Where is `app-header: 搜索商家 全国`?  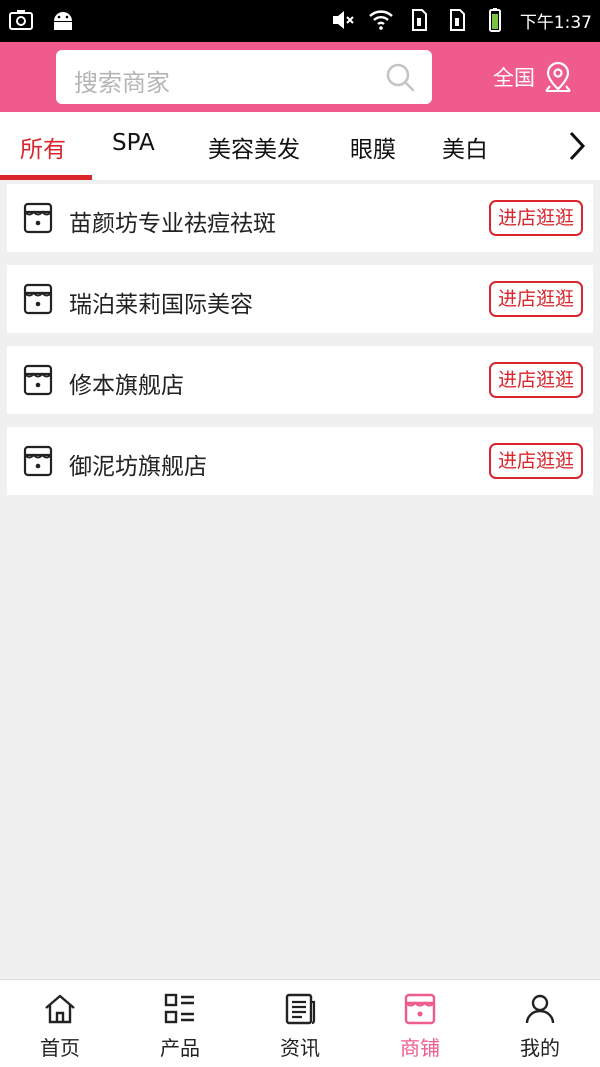 app-header: 搜索商家 全国 is located at coordinates (300, 77).